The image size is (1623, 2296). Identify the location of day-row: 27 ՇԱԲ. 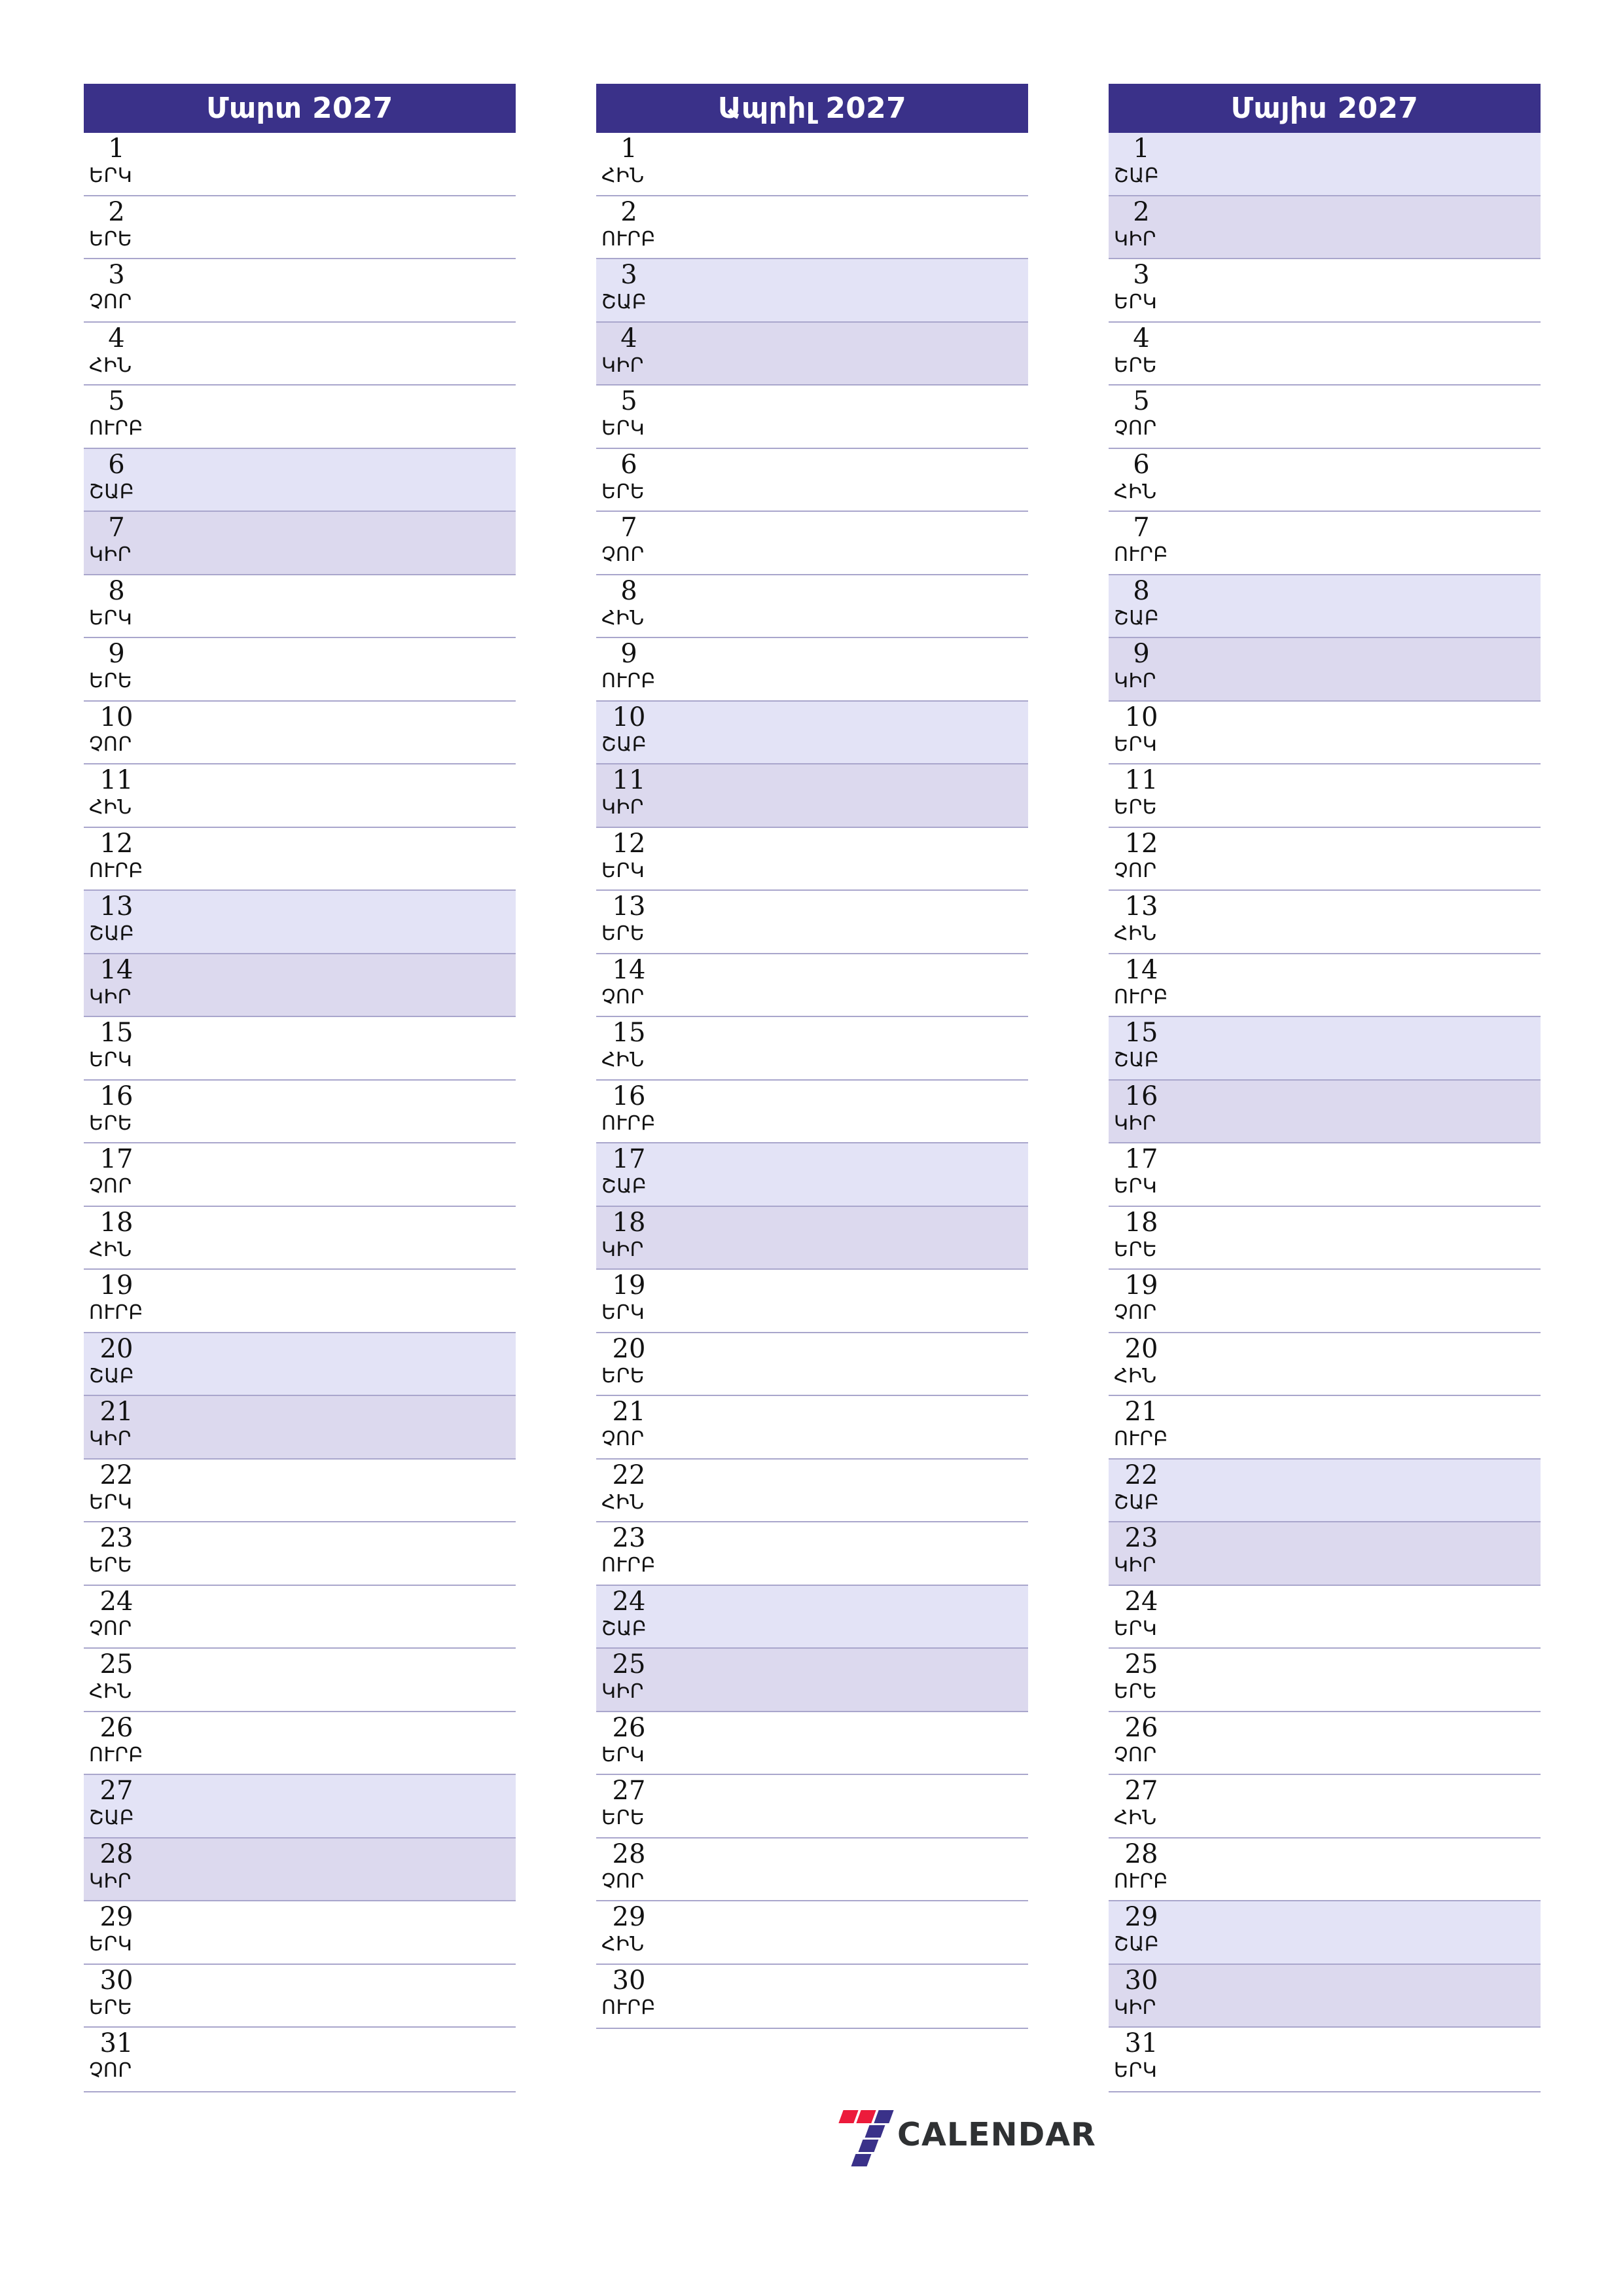
(300, 1807).